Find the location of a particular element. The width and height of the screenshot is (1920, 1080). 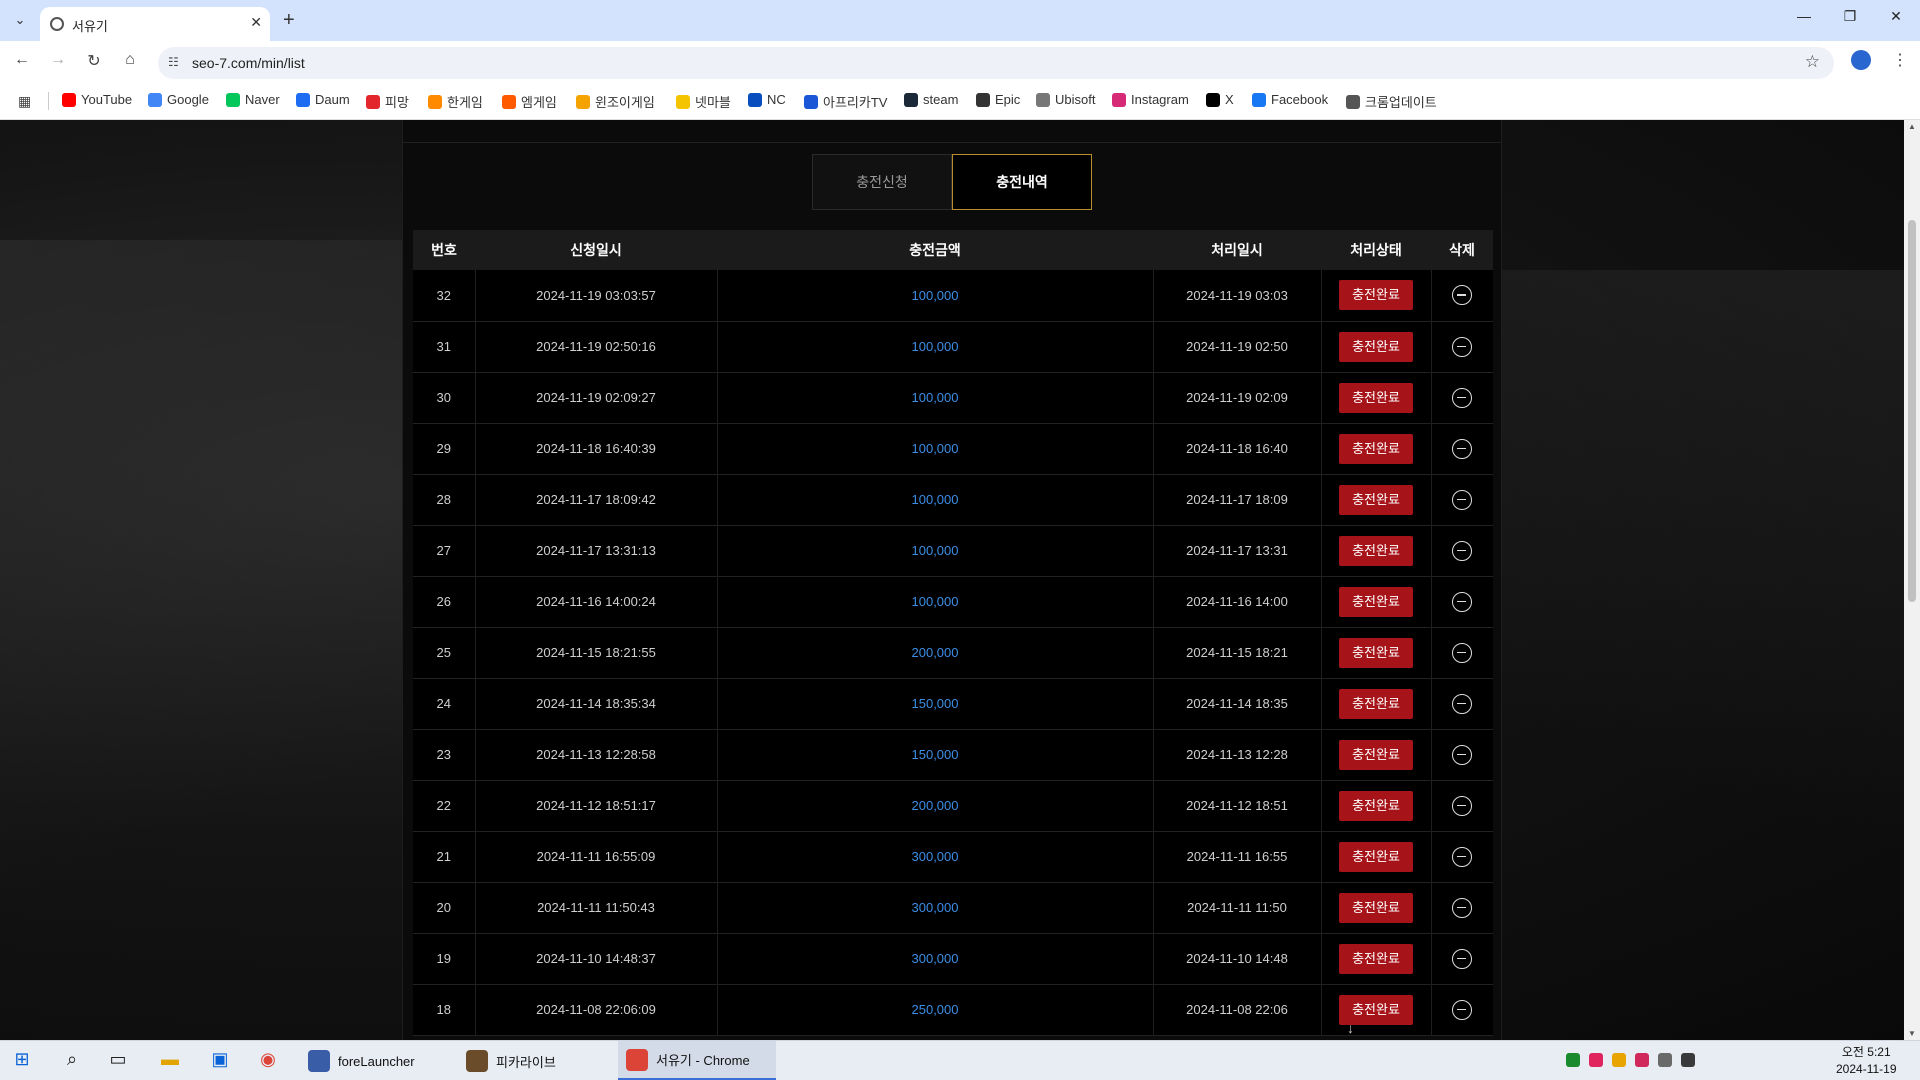

windows-start-icon: ⊞ is located at coordinates (22, 1059).